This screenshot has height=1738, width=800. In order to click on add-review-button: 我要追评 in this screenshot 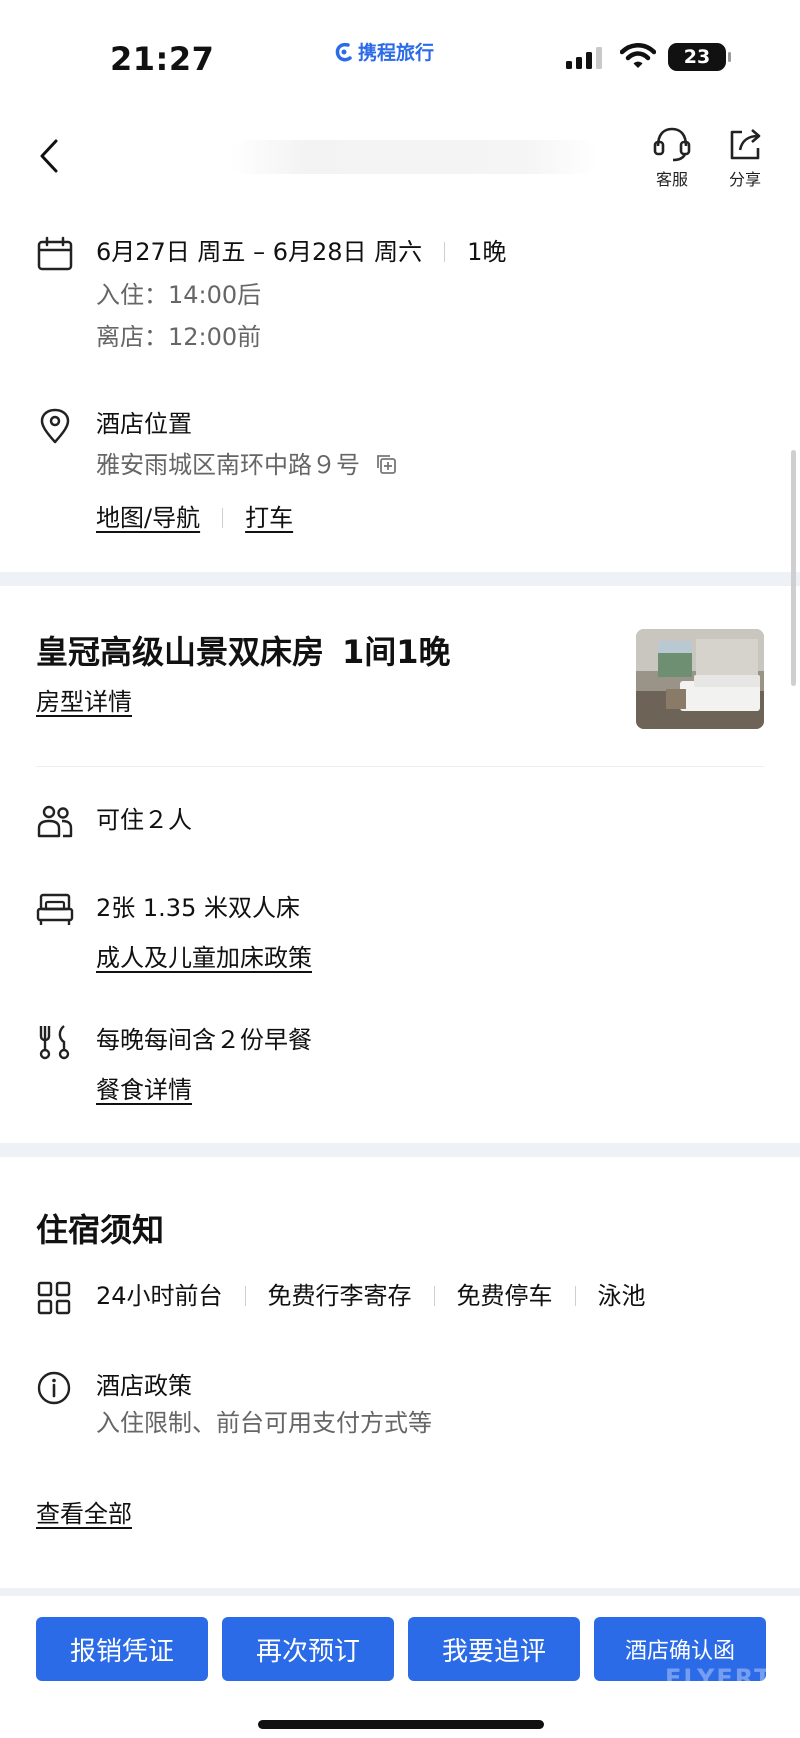, I will do `click(494, 1649)`.